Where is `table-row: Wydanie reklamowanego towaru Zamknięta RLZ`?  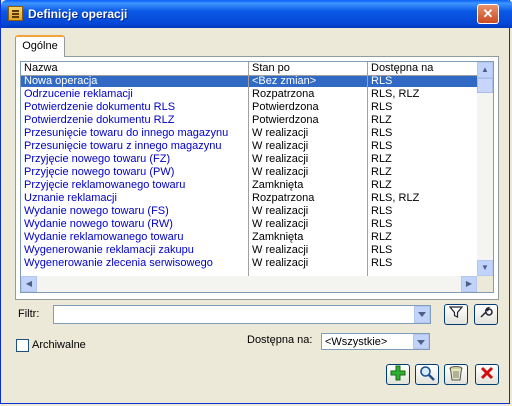
table-row: Wydanie reklamowanego towaru Zamknięta RLZ is located at coordinates (249, 237).